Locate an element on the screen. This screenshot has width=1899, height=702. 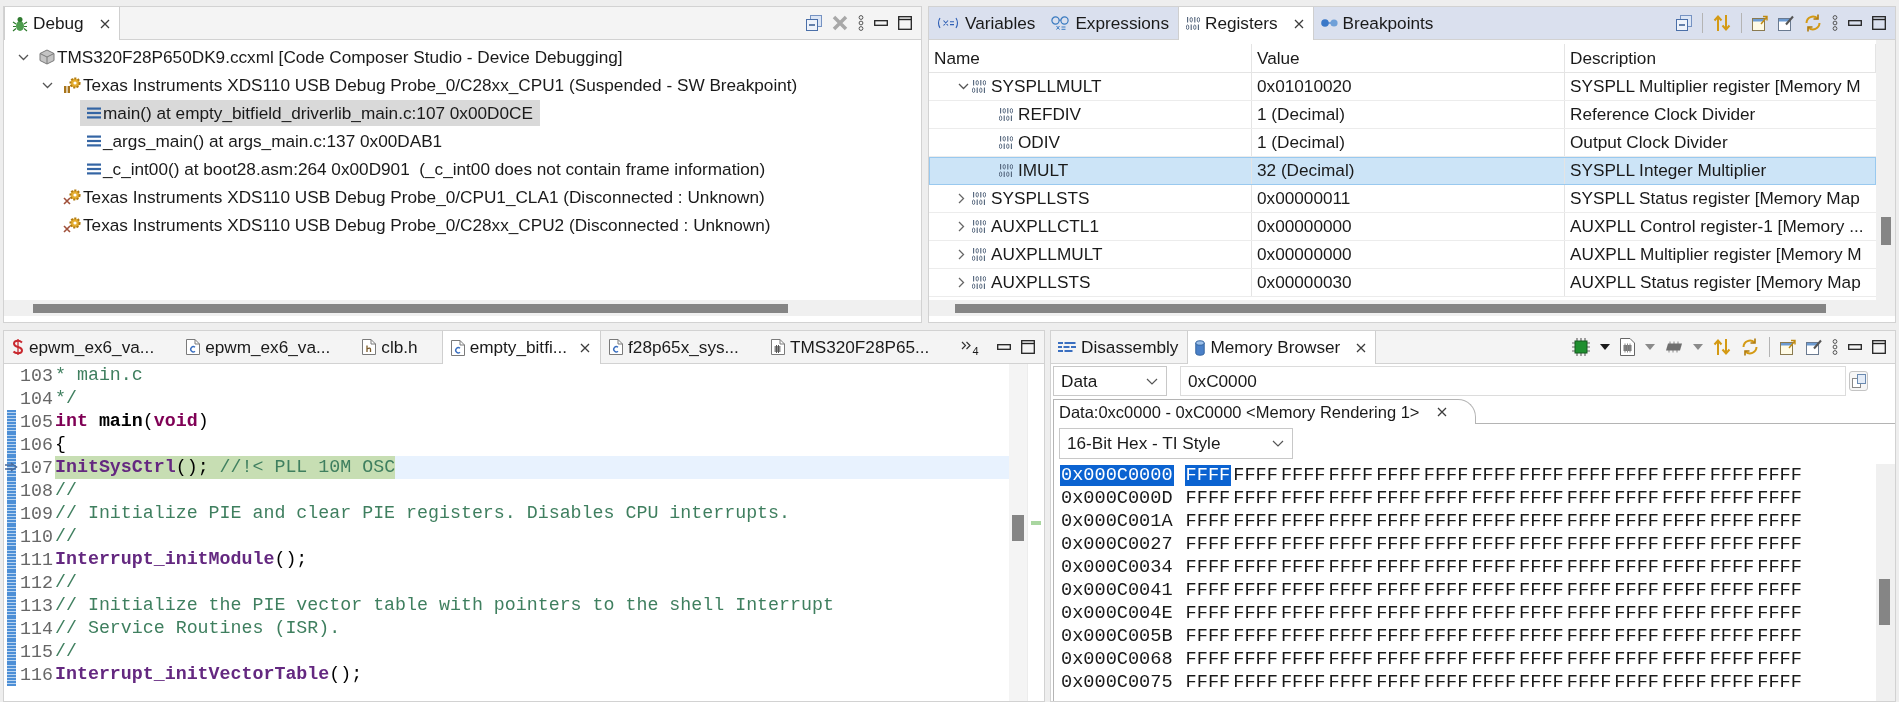
scrollbar-thumb is located at coordinates (1390, 308).